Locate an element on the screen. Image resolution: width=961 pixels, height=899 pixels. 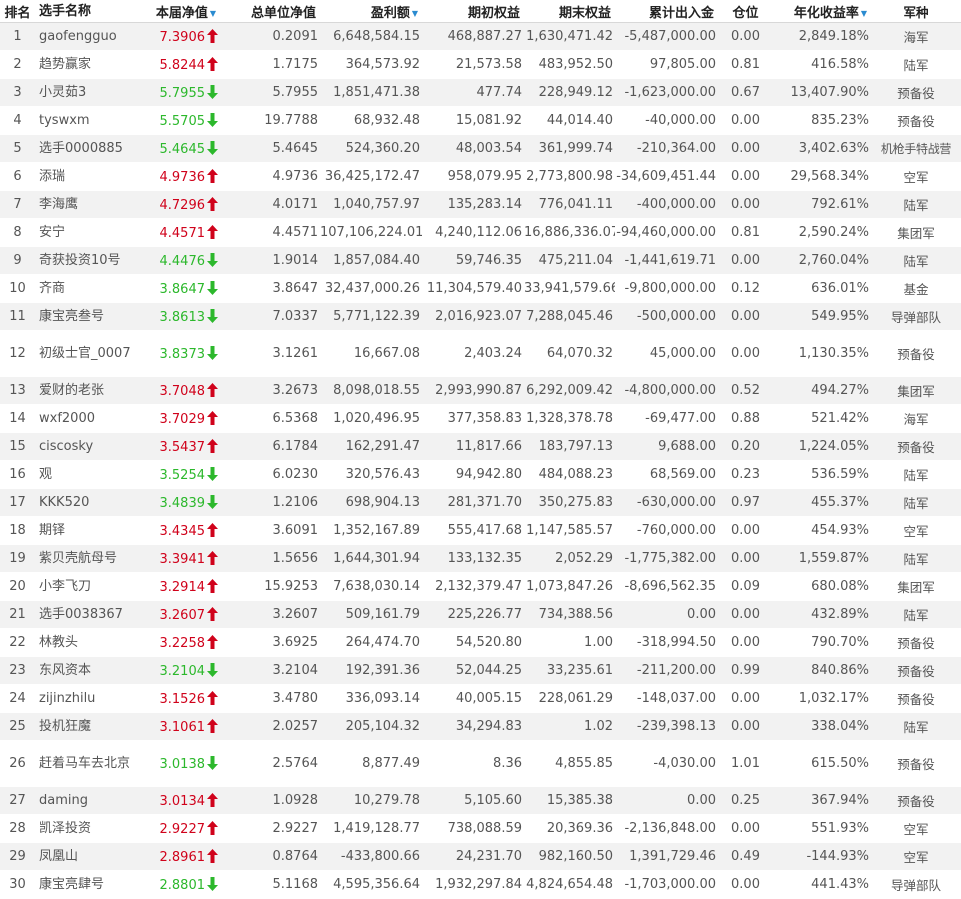
end-equity-cell: 350,275.83 is located at coordinates (569, 502).